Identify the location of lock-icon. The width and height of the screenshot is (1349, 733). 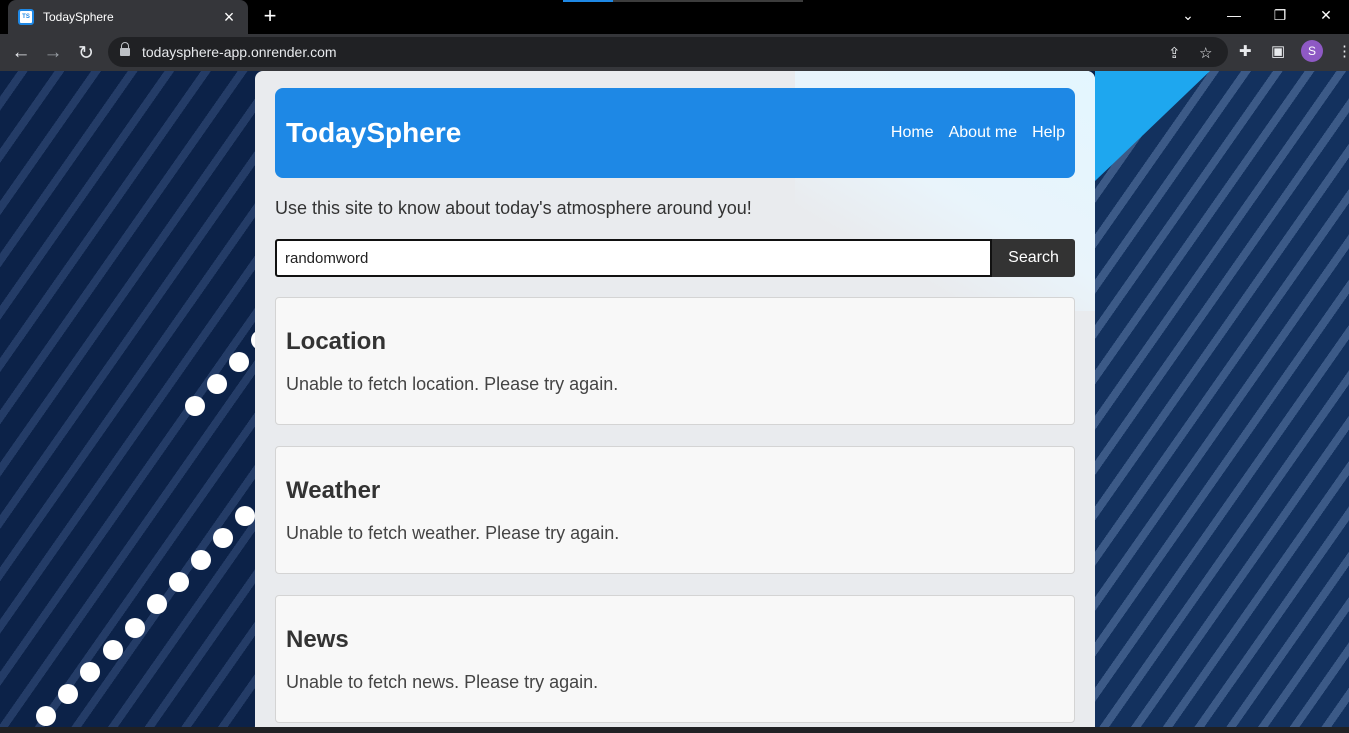
(125, 49).